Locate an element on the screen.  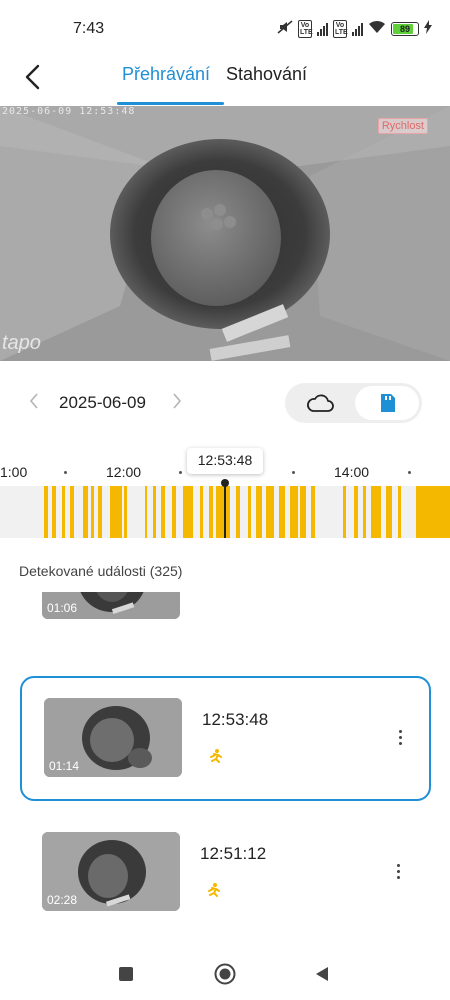
home-circle-icon is located at coordinates (225, 974).